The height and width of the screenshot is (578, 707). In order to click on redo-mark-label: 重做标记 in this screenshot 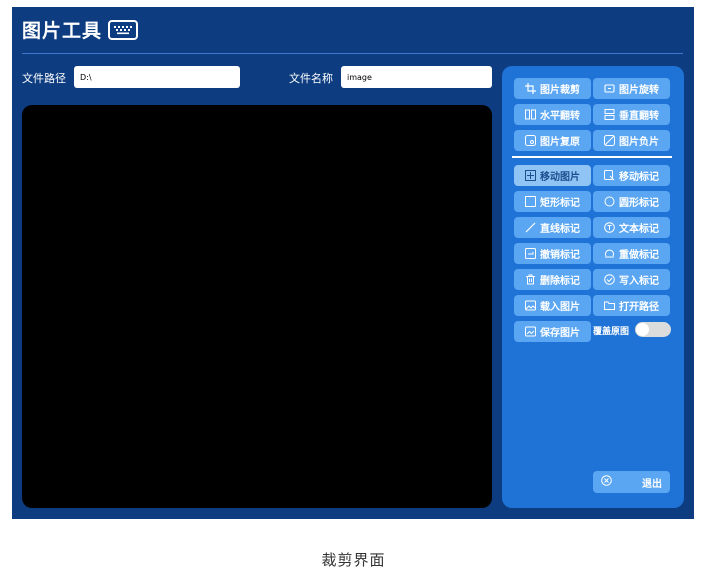, I will do `click(639, 255)`.